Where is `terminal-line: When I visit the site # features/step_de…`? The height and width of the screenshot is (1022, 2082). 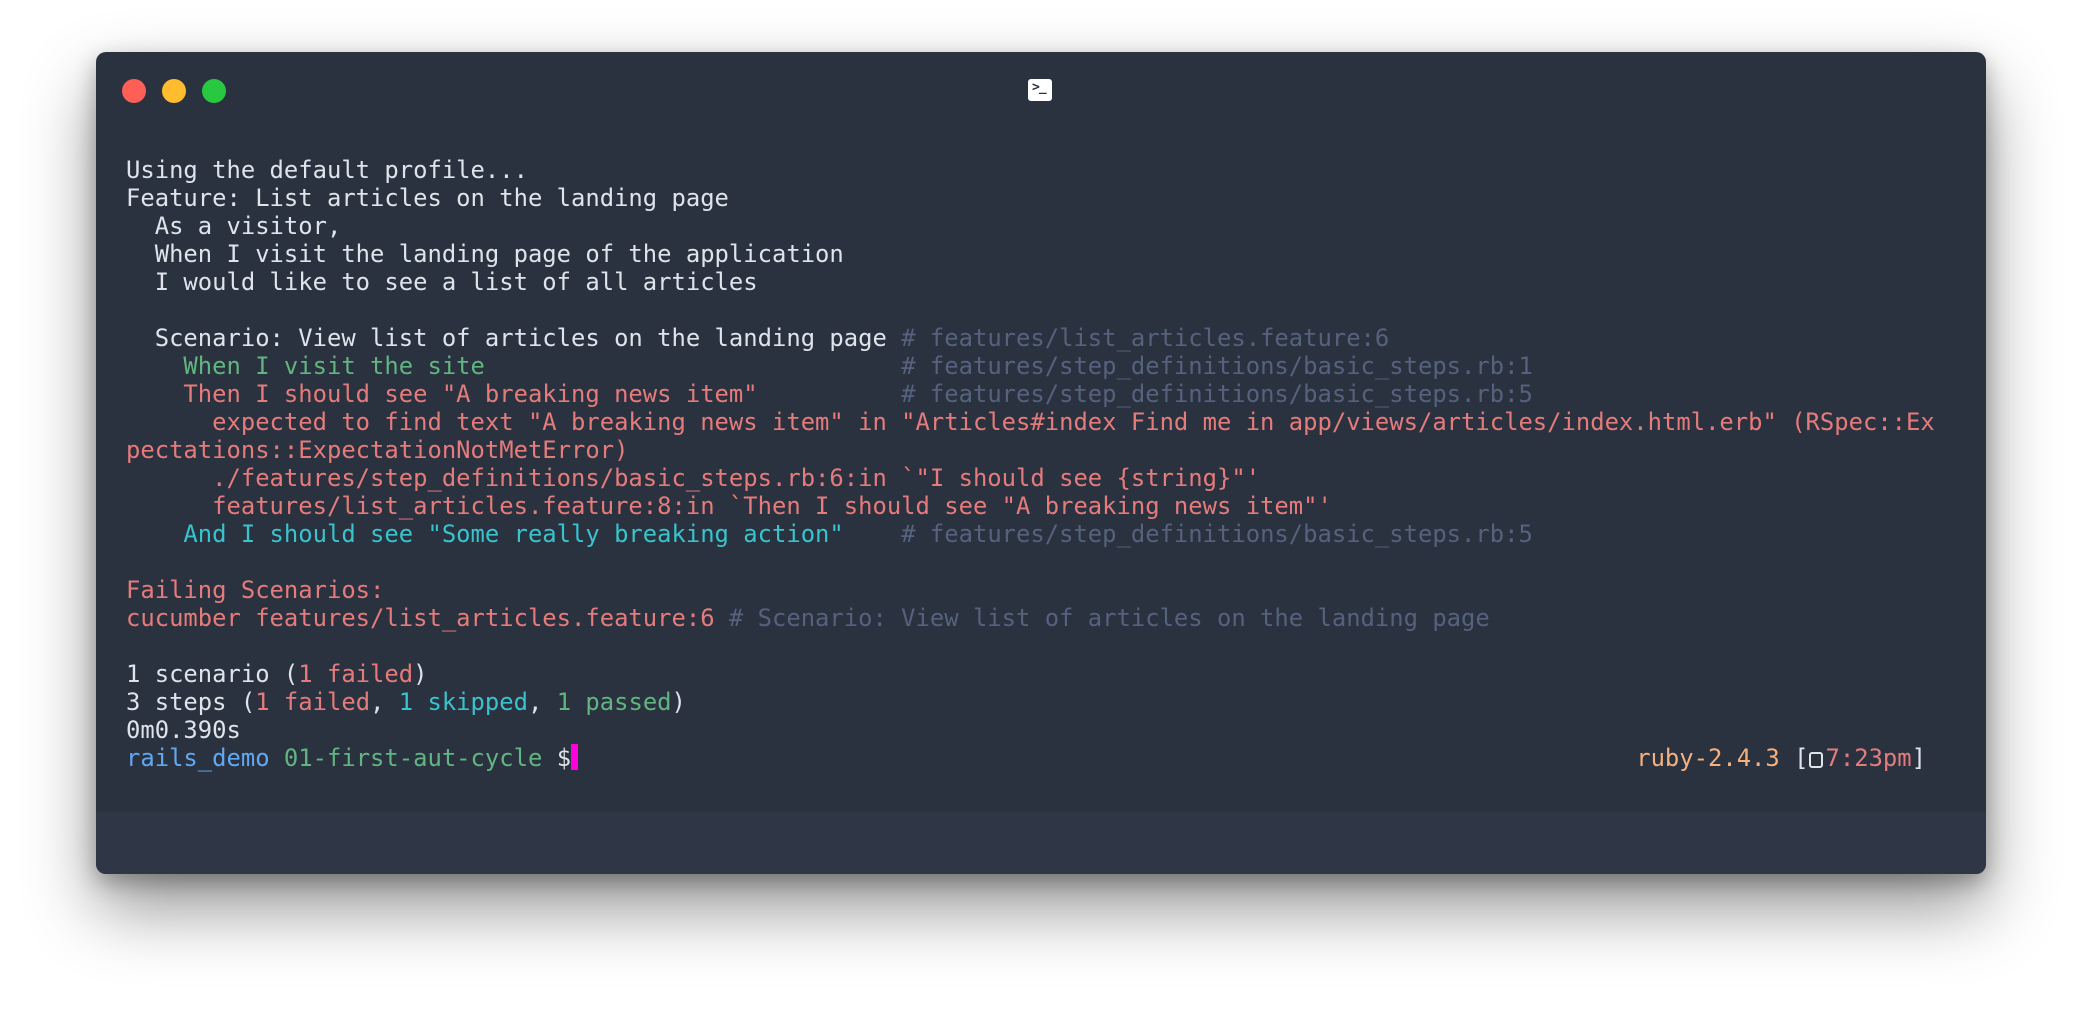 terminal-line: When I visit the site # features/step_de… is located at coordinates (1046, 366).